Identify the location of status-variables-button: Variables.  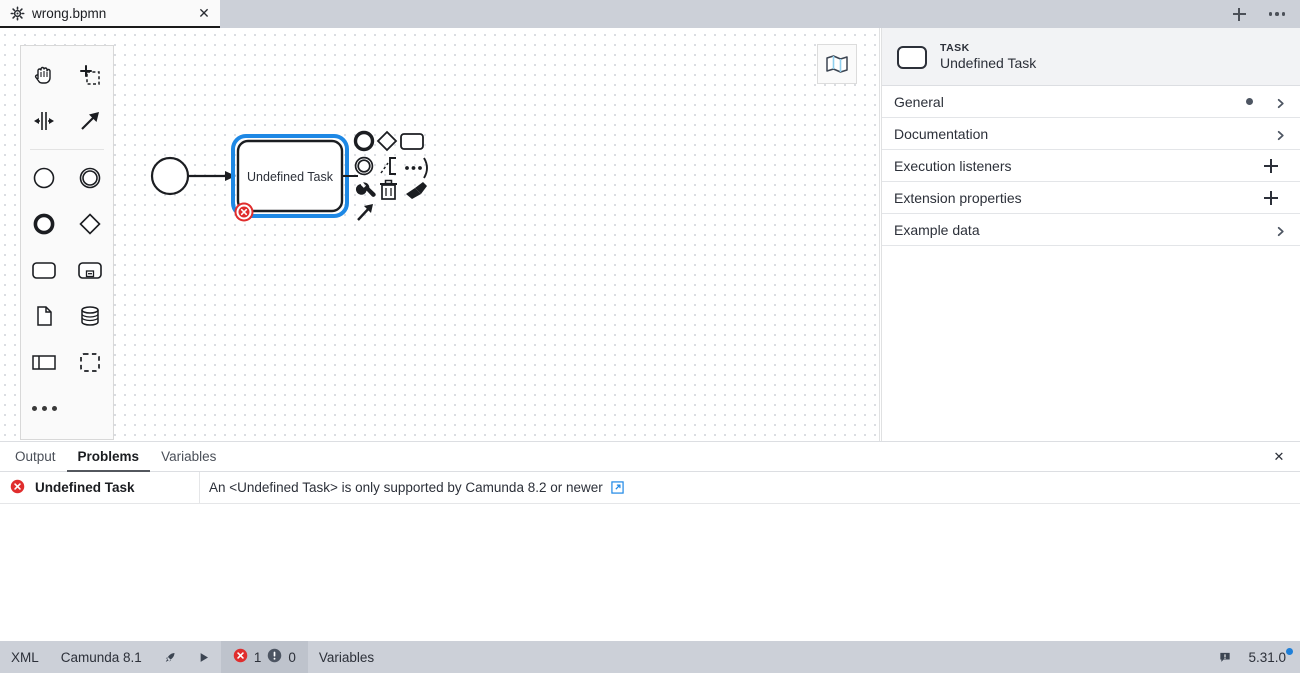
(346, 657).